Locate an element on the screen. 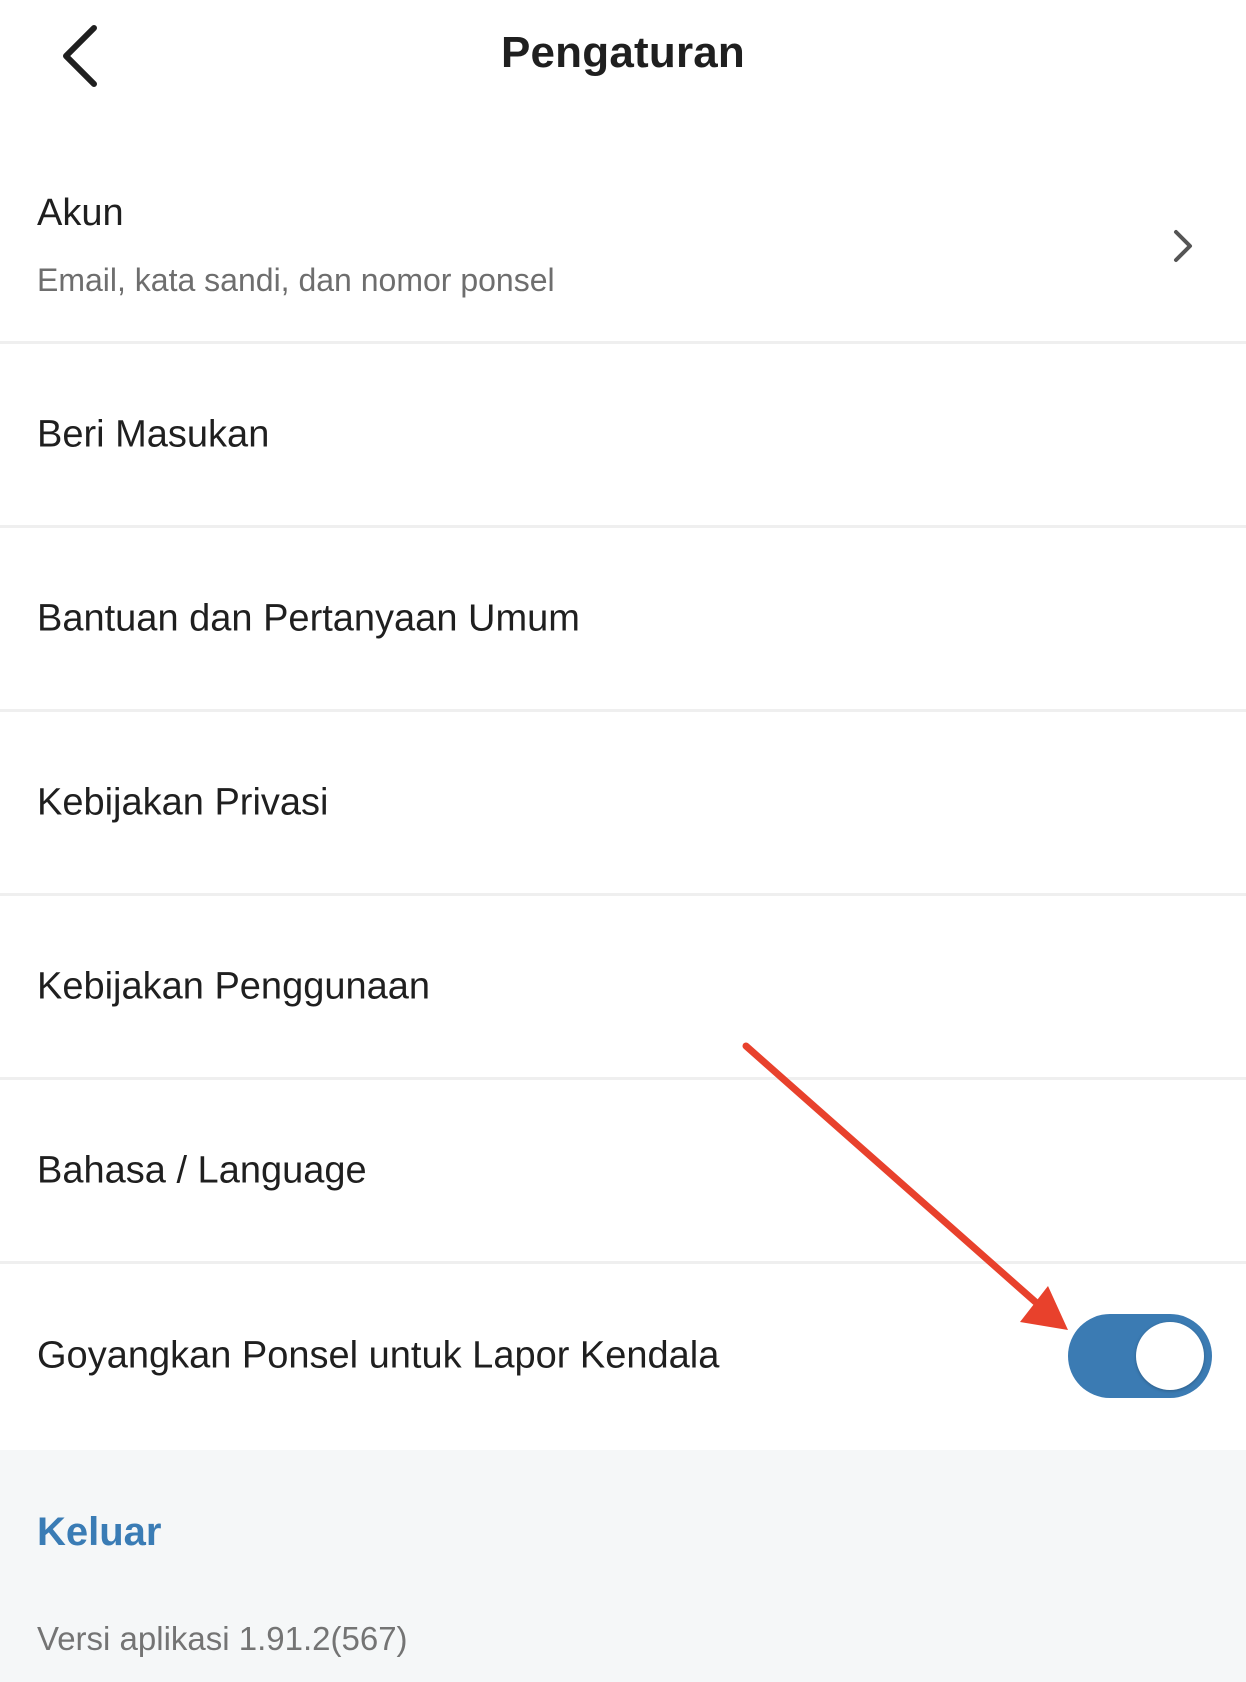 The height and width of the screenshot is (1682, 1246). shake-report-label: Goyangkan Ponsel untuk Lapor Kendala is located at coordinates (378, 1355).